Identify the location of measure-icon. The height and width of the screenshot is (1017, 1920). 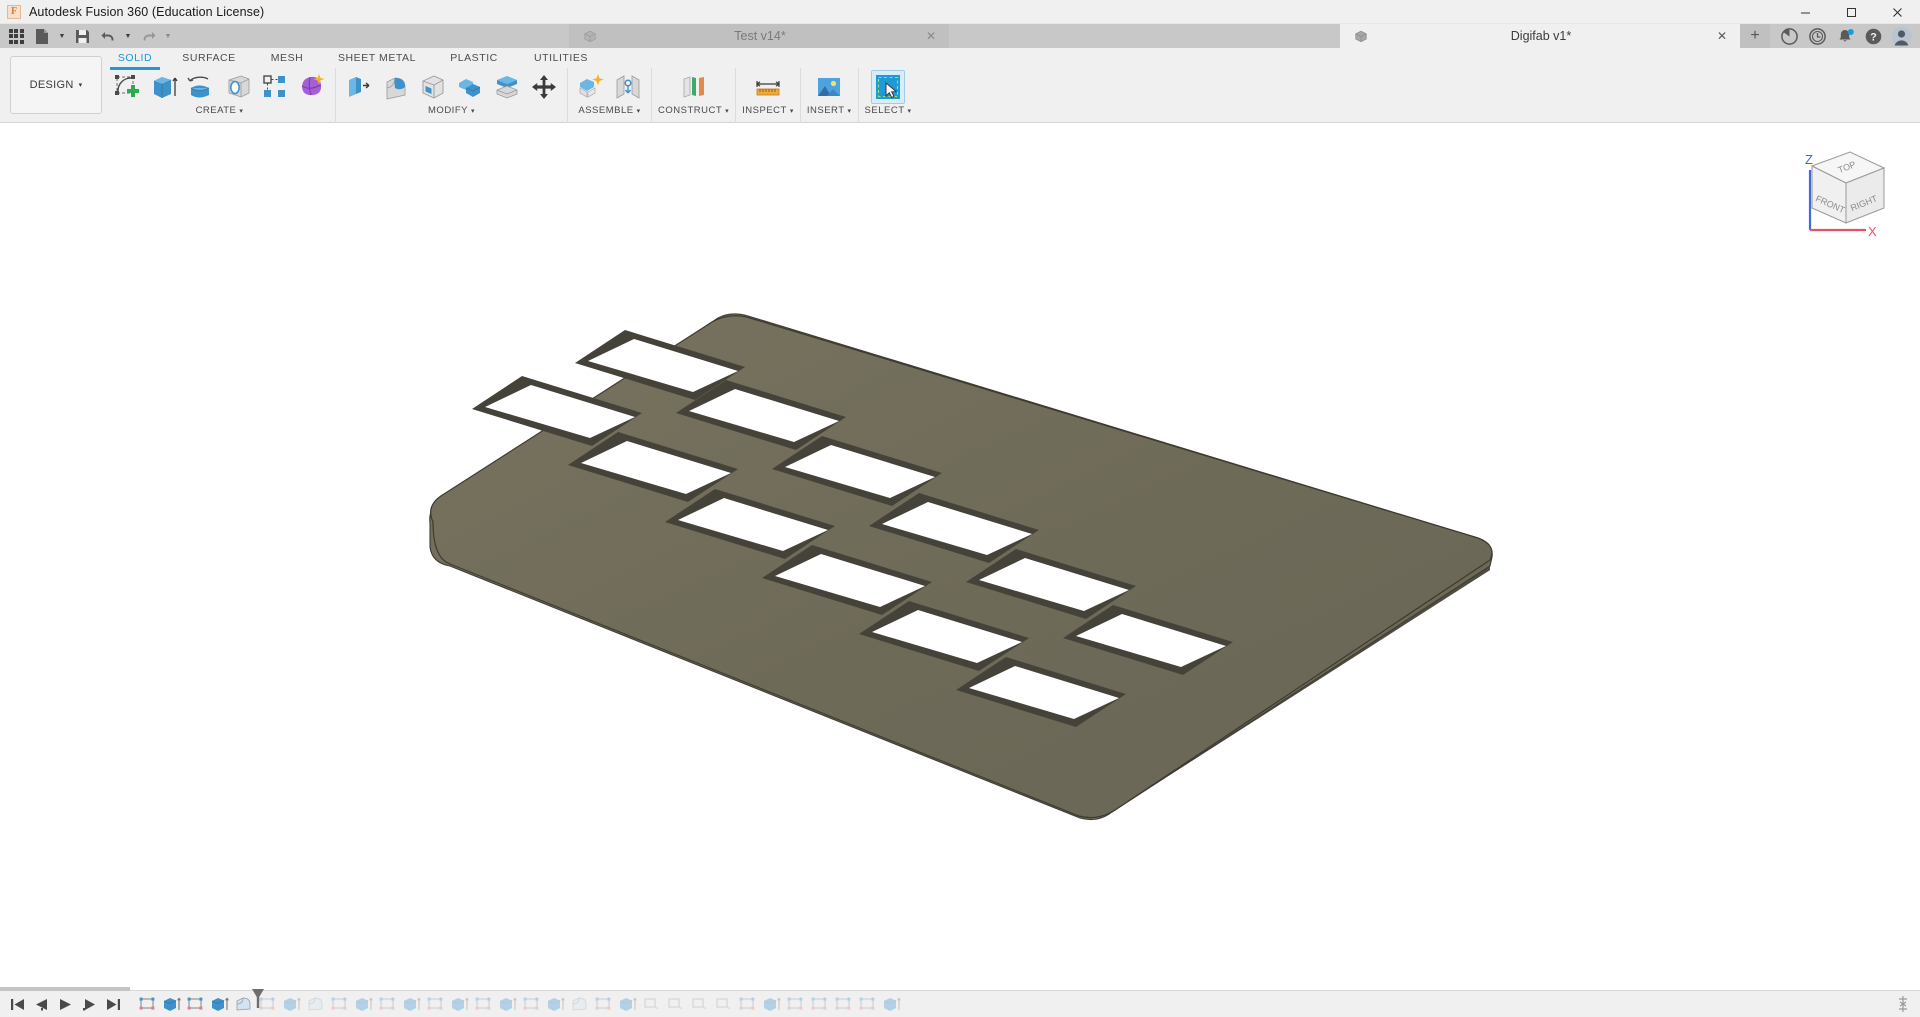
(768, 87).